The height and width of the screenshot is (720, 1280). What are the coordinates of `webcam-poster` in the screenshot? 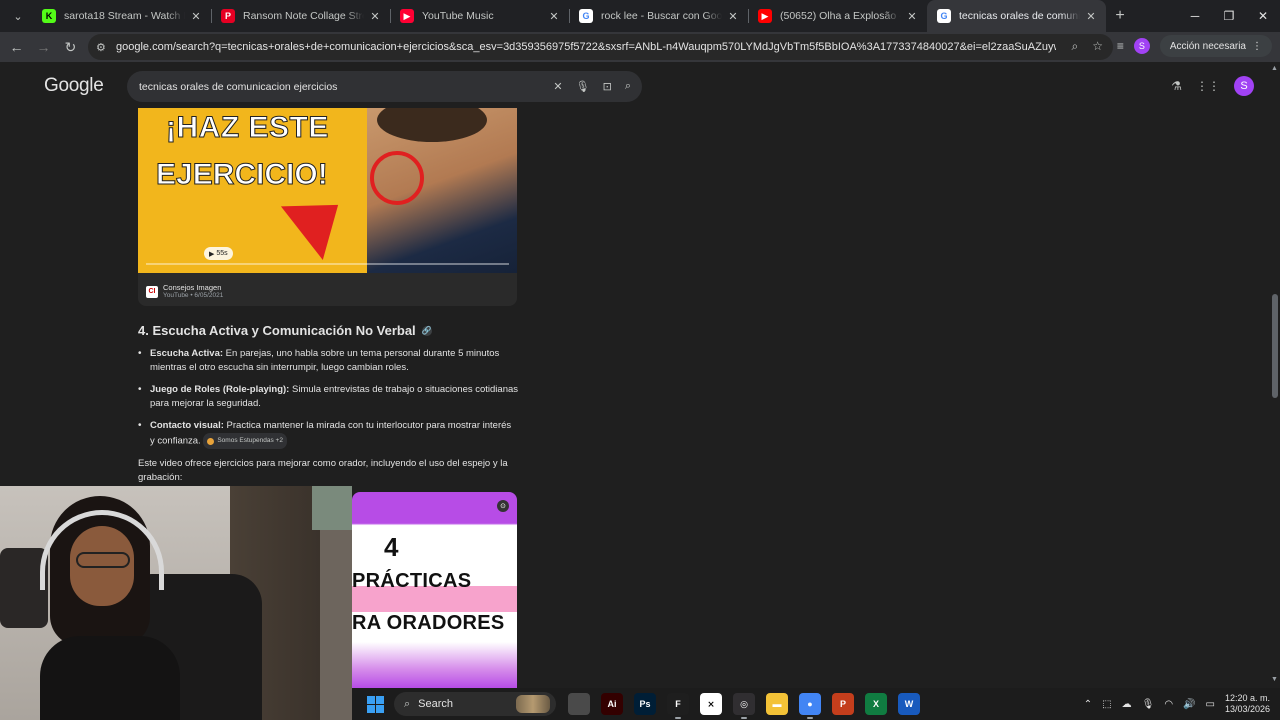 It's located at (332, 508).